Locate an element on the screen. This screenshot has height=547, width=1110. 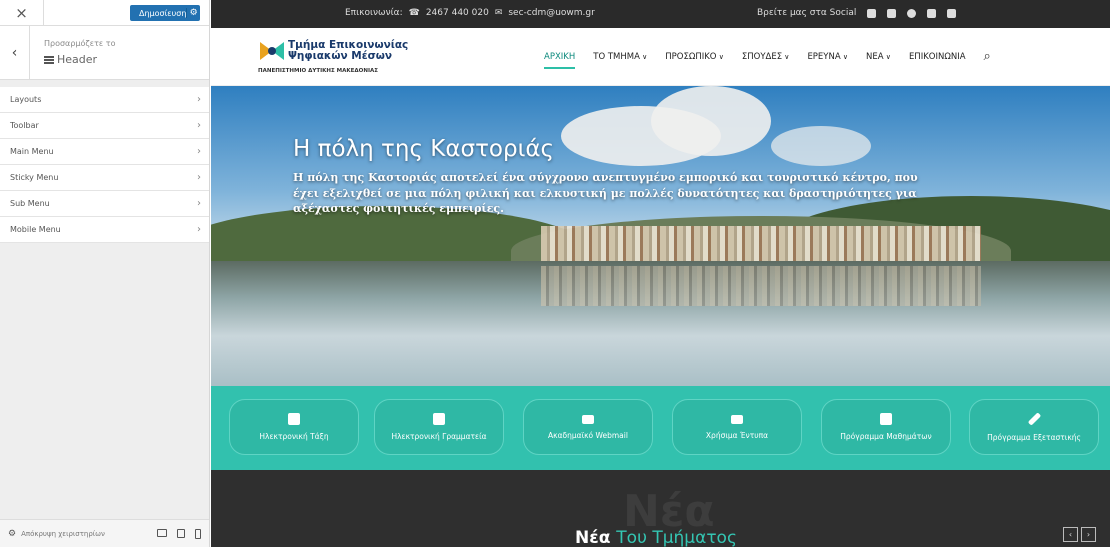
sidebar-item-label: Sticky Menu is located at coordinates (34, 177).